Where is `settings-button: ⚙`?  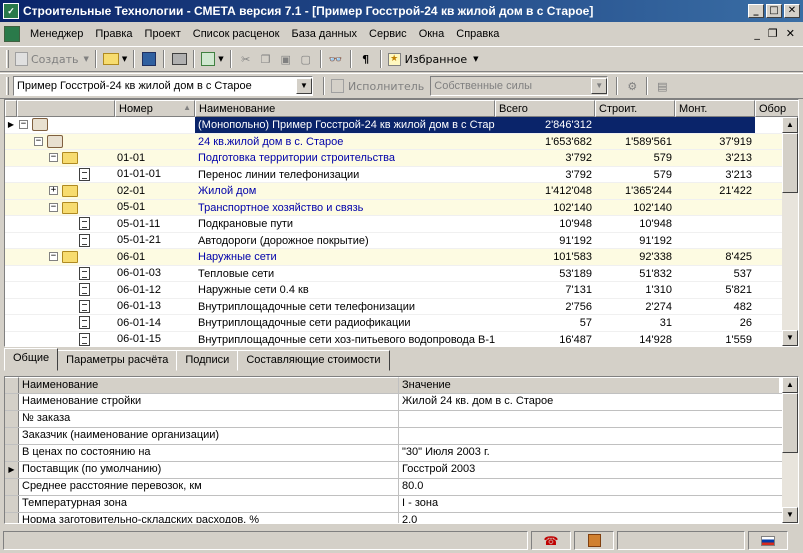 settings-button: ⚙ is located at coordinates (632, 86).